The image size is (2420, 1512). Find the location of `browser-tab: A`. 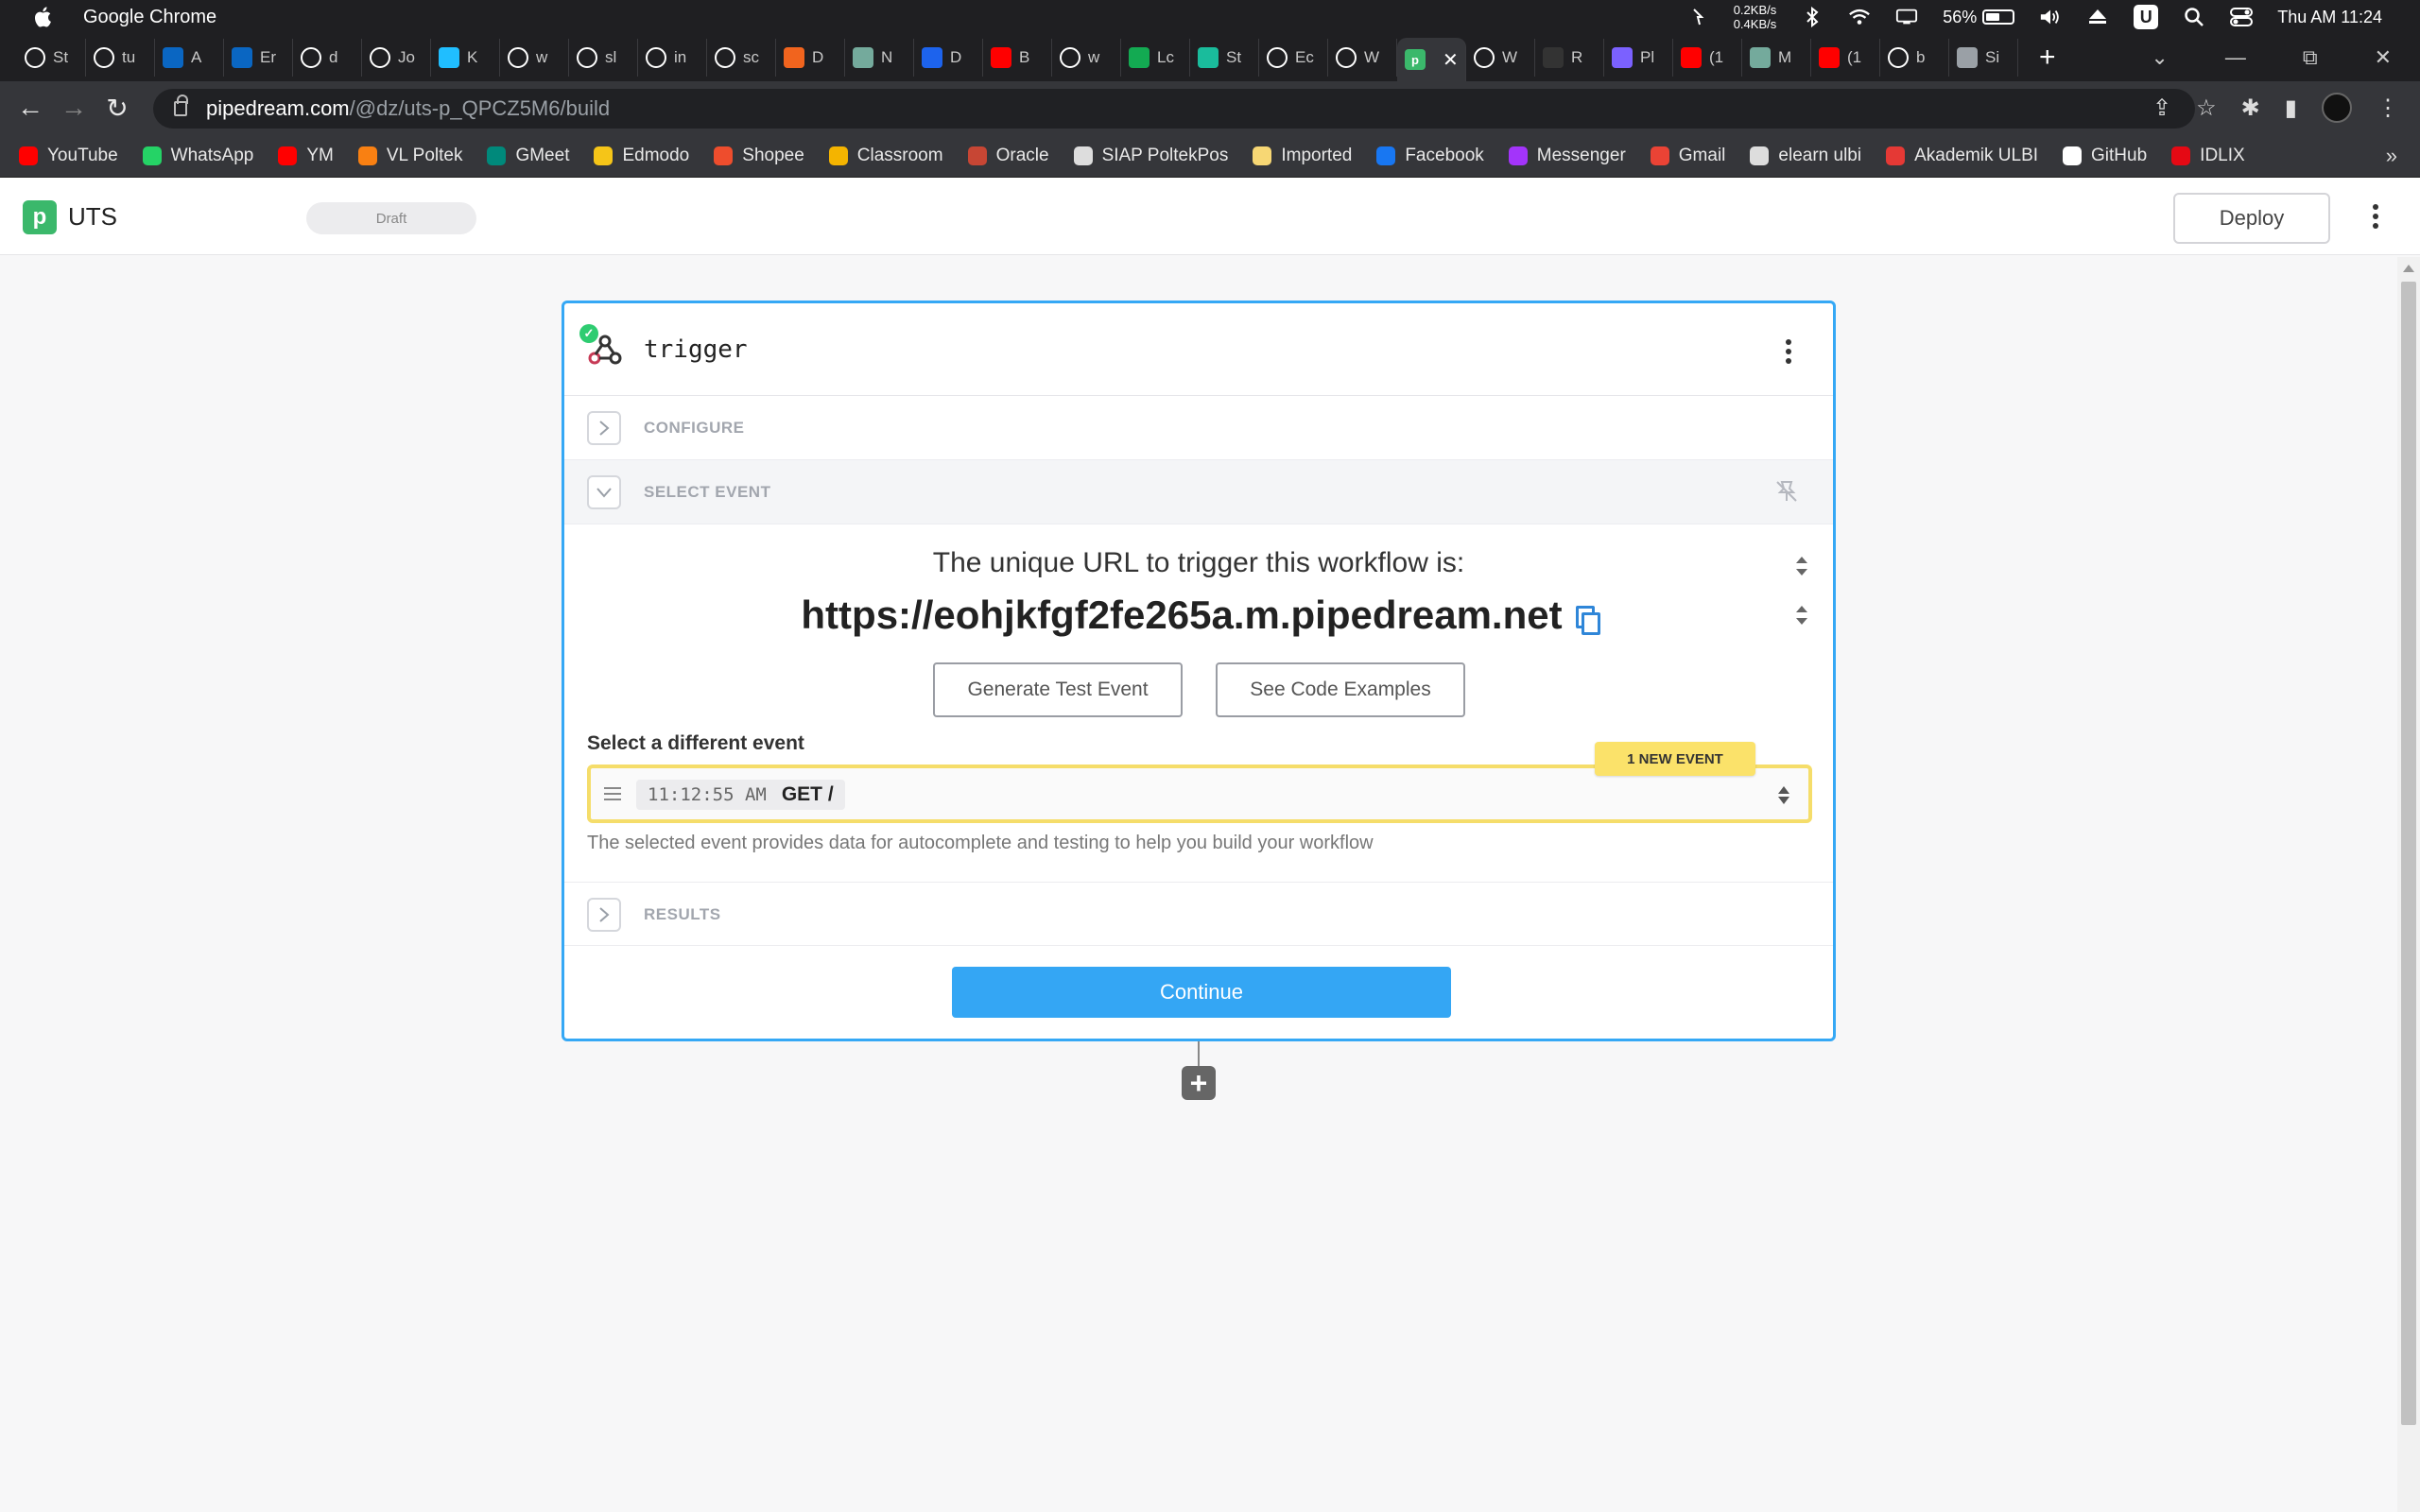

browser-tab: A is located at coordinates (189, 58).